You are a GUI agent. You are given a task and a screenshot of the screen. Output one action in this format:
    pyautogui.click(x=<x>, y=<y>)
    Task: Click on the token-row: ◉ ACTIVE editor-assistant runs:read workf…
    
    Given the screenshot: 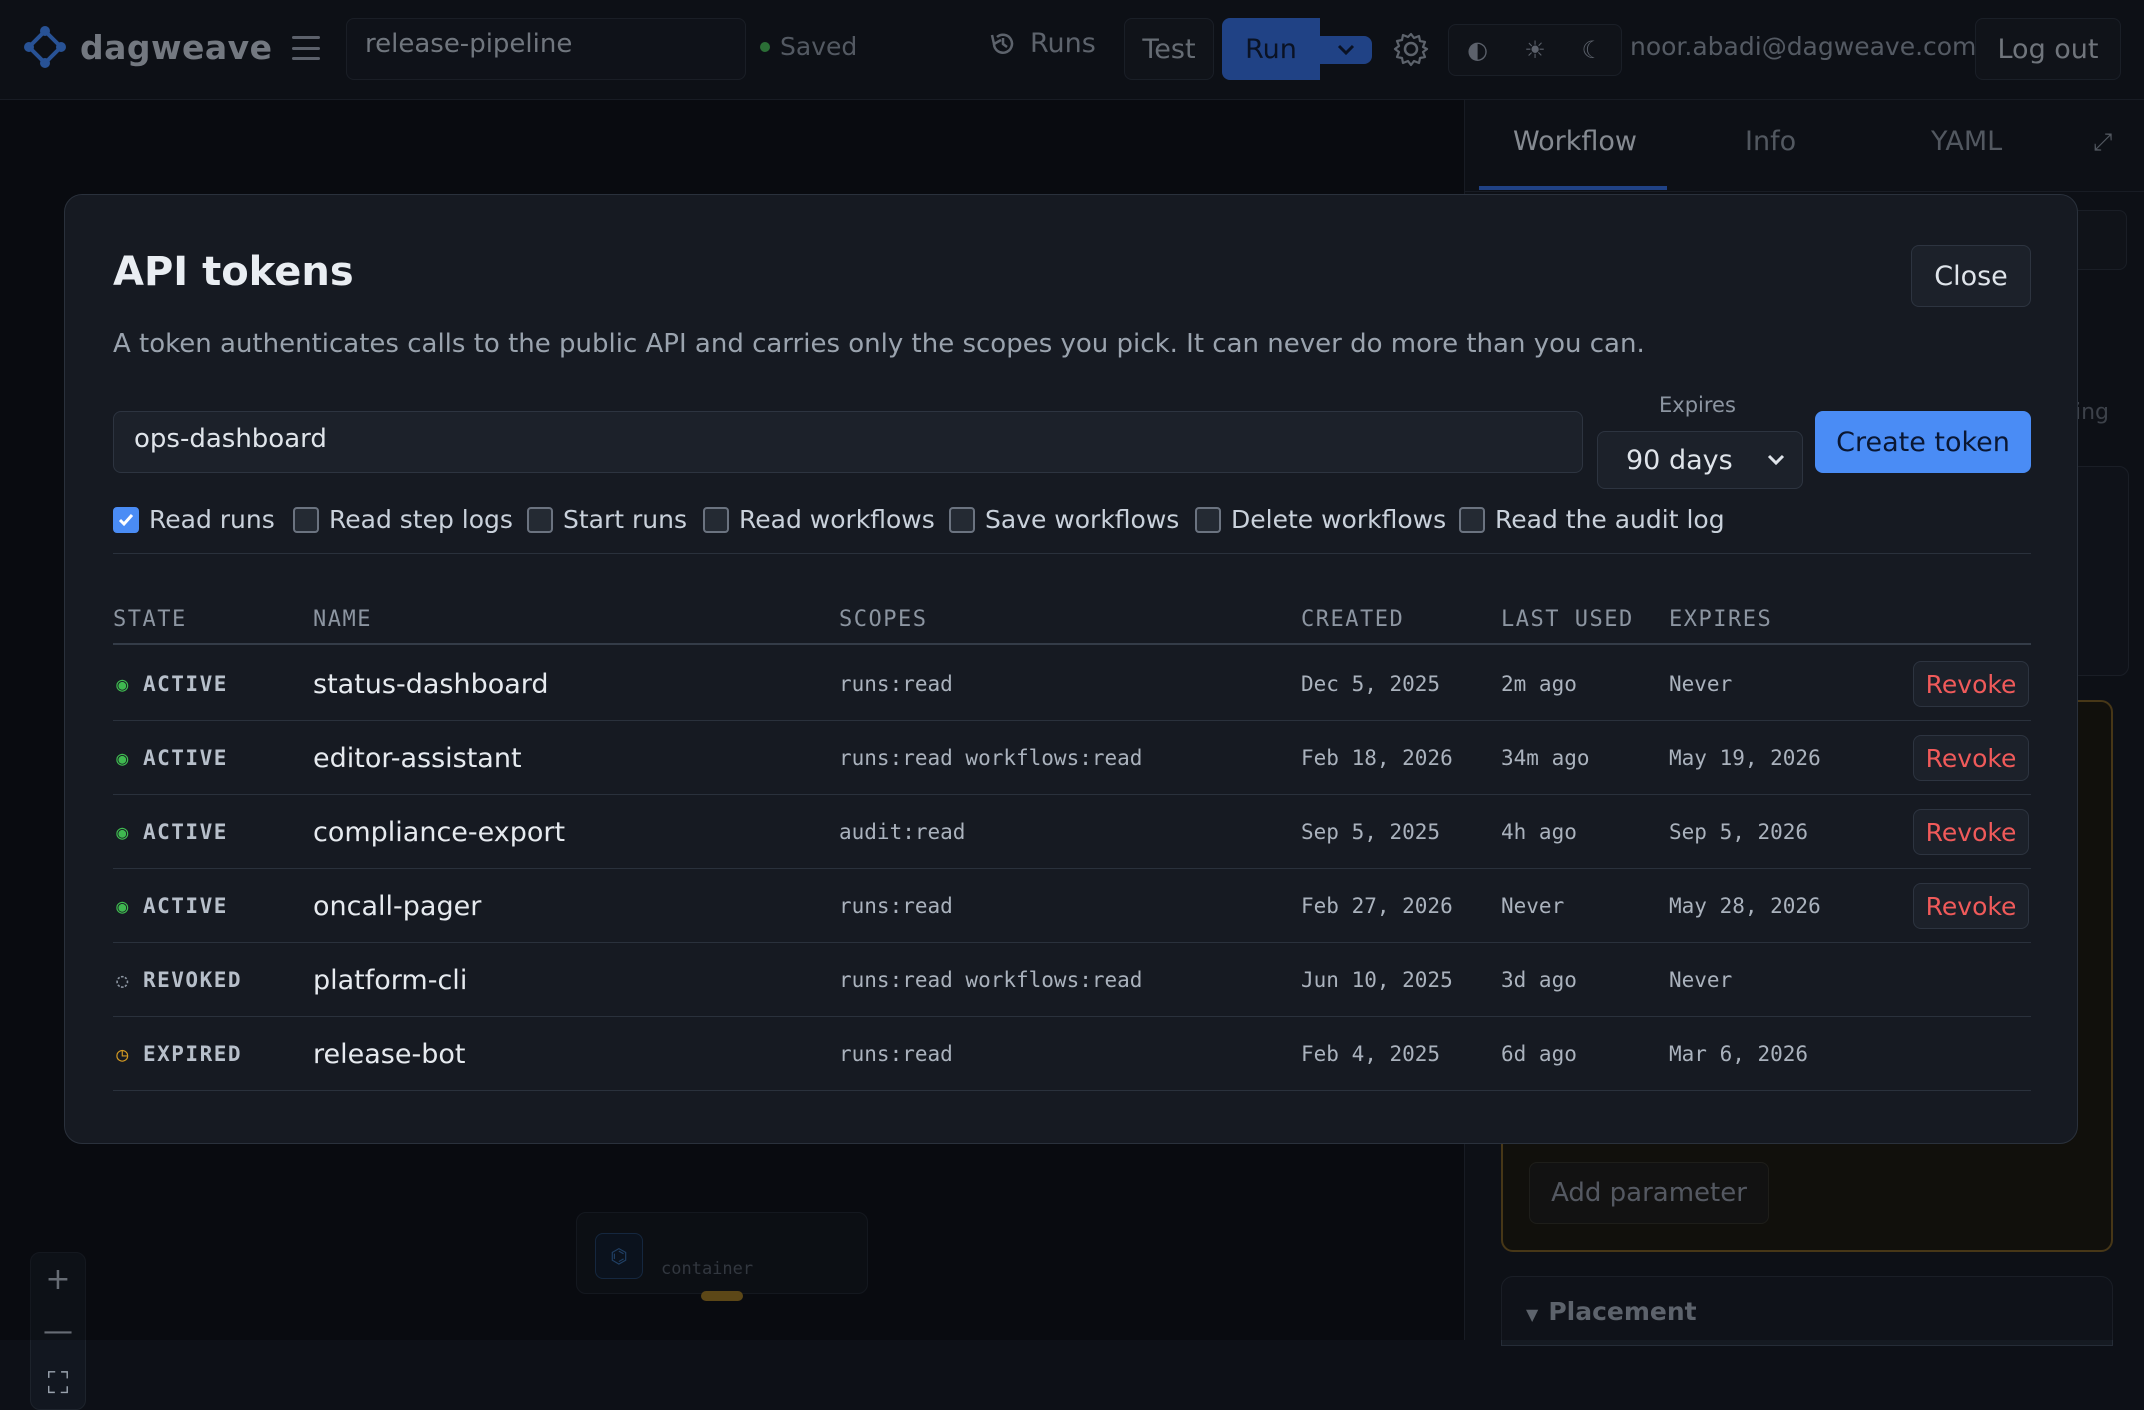 What is the action you would take?
    pyautogui.click(x=1072, y=758)
    